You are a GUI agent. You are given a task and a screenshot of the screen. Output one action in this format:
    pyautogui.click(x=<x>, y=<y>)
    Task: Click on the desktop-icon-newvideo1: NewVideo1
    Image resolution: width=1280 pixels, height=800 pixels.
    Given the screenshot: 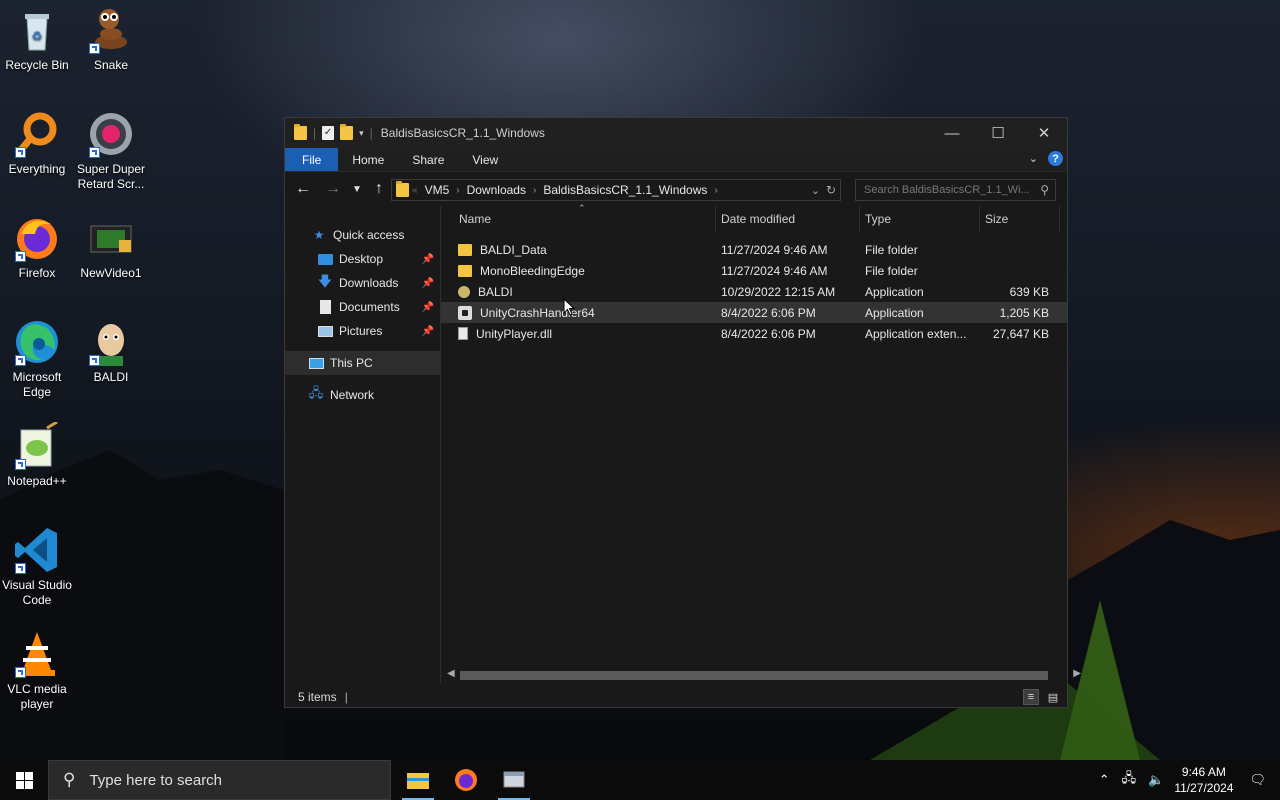 What is the action you would take?
    pyautogui.click(x=111, y=247)
    